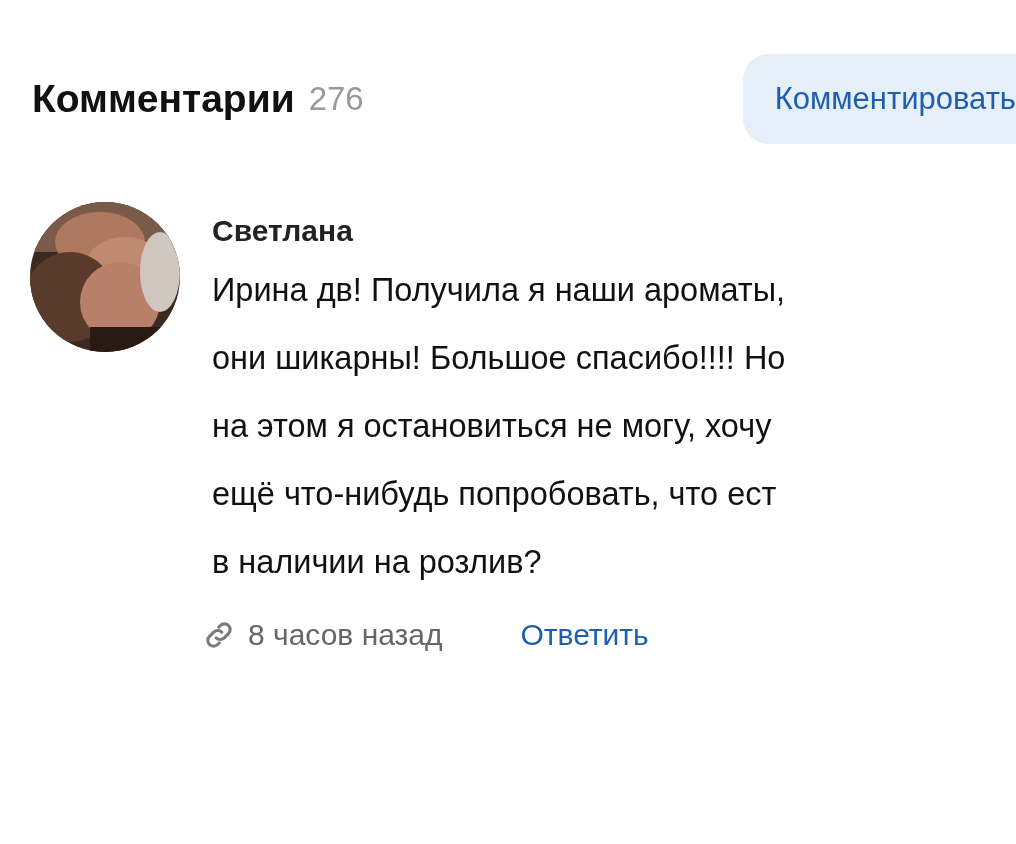 The height and width of the screenshot is (844, 1016). Describe the element at coordinates (584, 635) in the screenshot. I see `reply-link: Ответить` at that location.